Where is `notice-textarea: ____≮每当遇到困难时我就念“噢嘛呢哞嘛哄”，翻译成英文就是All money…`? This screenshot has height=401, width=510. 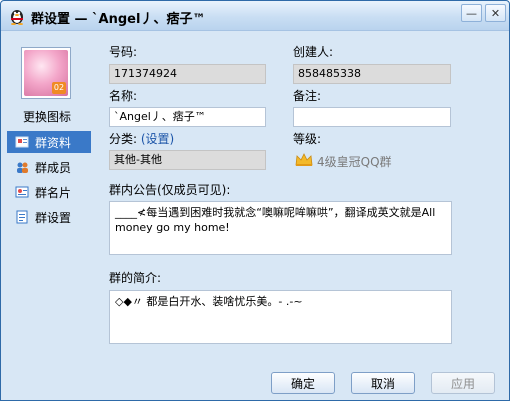 notice-textarea: ____≮每当遇到困难时我就念“噢嘛呢哞嘛哄”，翻译成英文就是All money… is located at coordinates (280, 228).